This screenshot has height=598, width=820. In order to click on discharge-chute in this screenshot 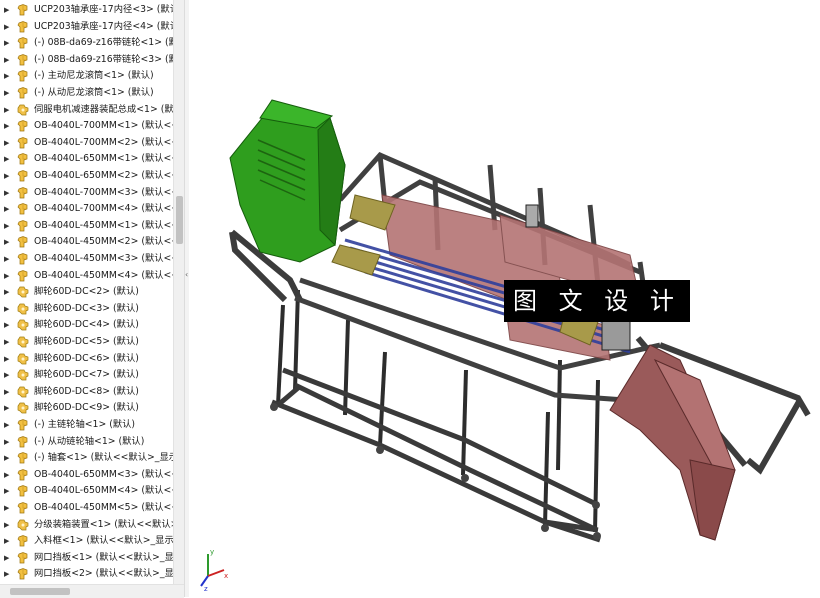, I will do `click(672, 442)`.